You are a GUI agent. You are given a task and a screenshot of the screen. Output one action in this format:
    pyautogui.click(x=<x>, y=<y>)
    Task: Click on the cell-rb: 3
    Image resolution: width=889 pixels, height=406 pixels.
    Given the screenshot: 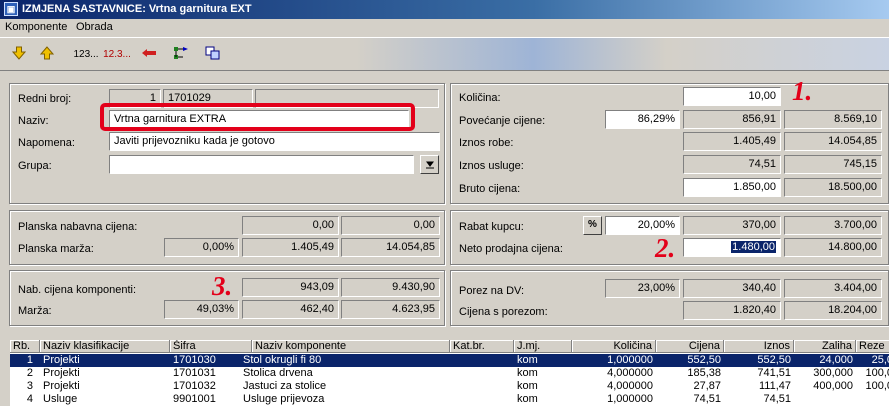 What is the action you would take?
    pyautogui.click(x=29, y=386)
    